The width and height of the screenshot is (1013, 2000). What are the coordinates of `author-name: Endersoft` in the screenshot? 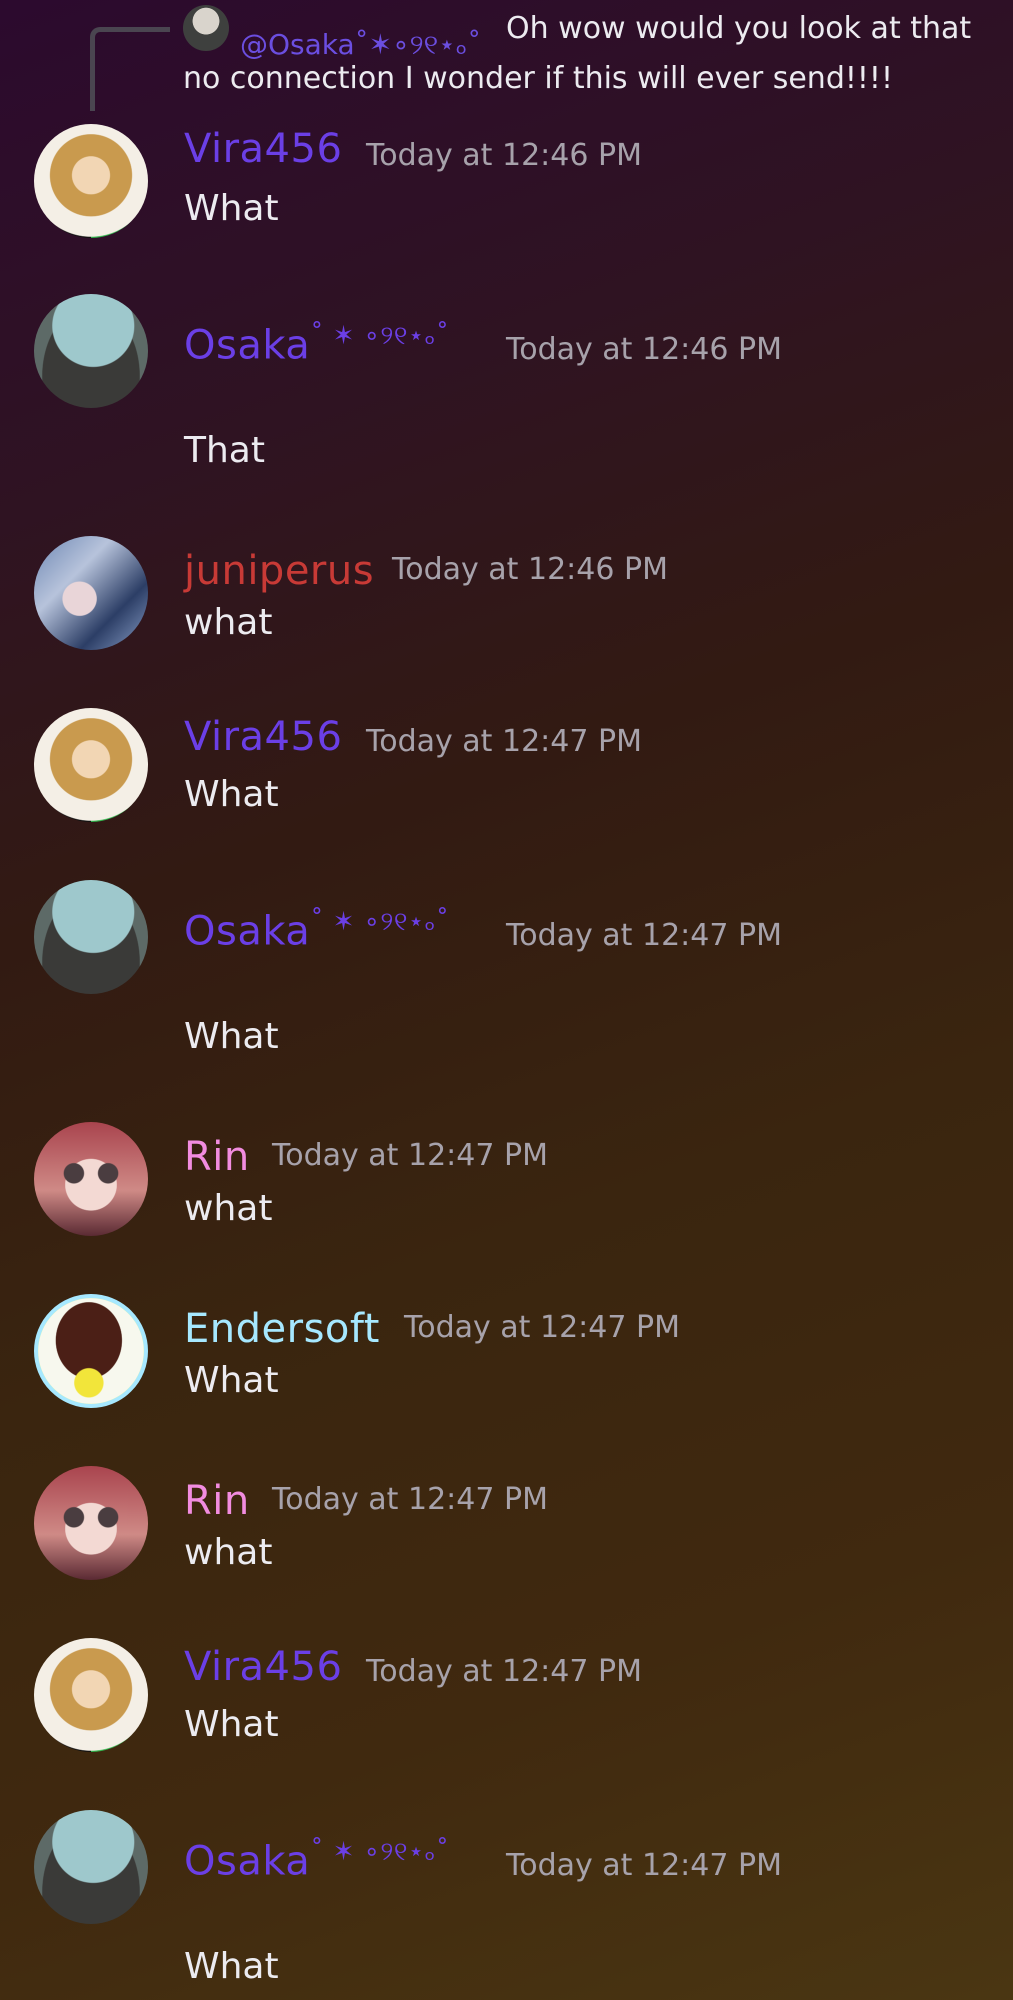 It's located at (282, 1329).